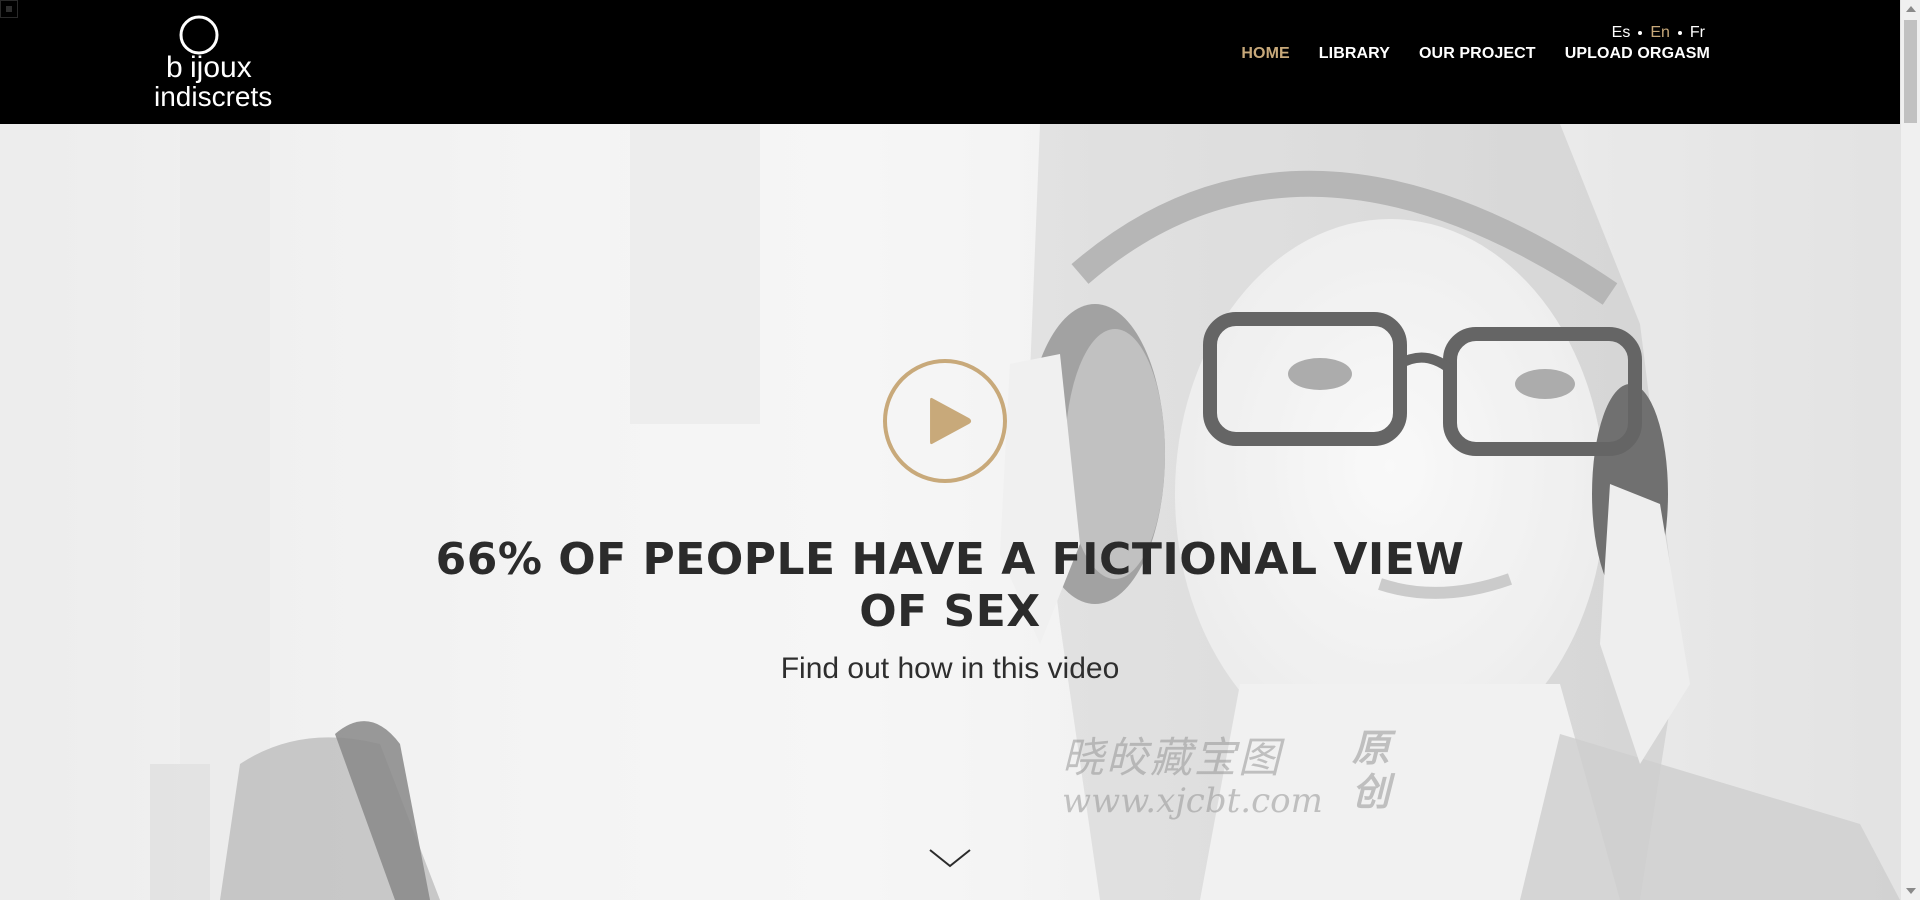 The height and width of the screenshot is (900, 1920). Describe the element at coordinates (950, 858) in the screenshot. I see `chevron-down-icon` at that location.